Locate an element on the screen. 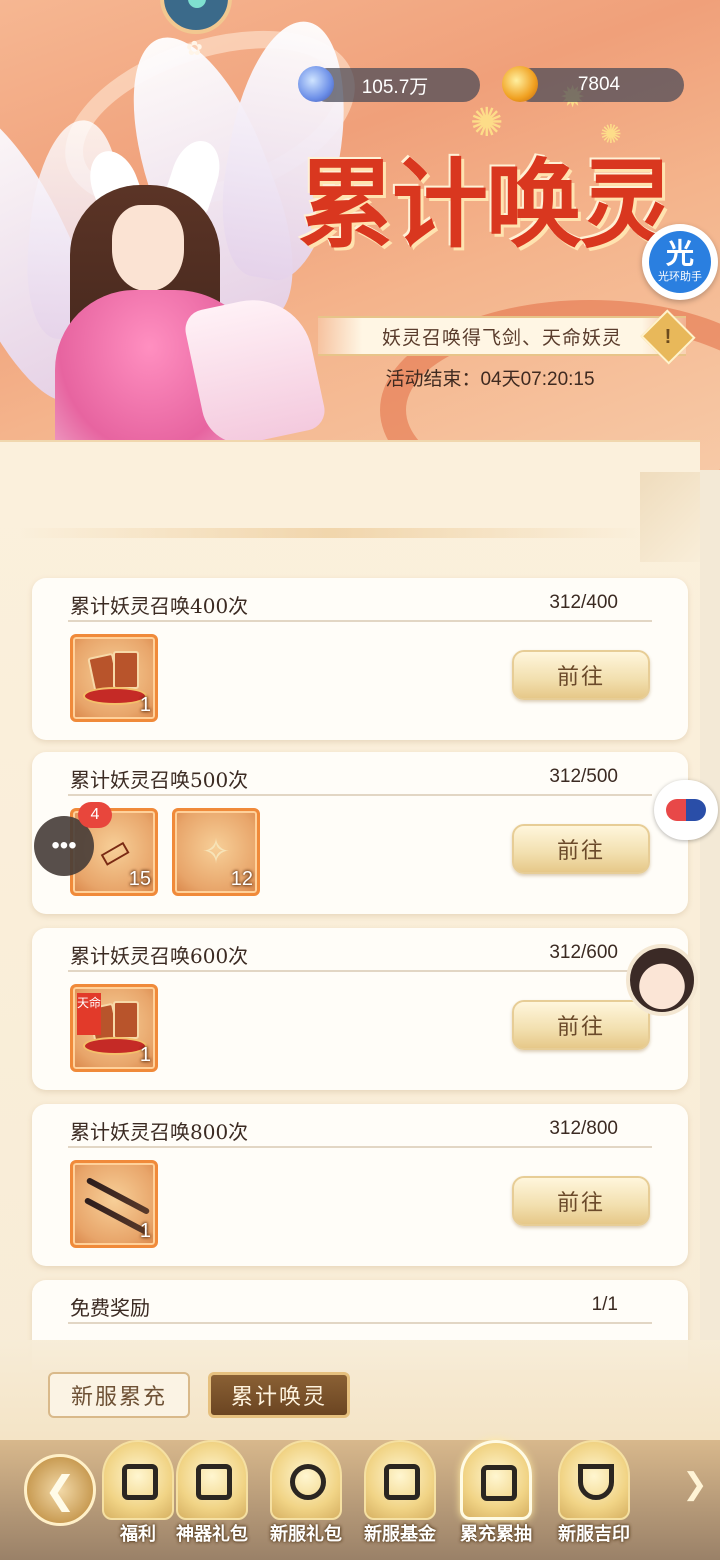 Image resolution: width=720 pixels, height=1560 pixels. task-name: 累计妖灵召唤800次 is located at coordinates (159, 1132).